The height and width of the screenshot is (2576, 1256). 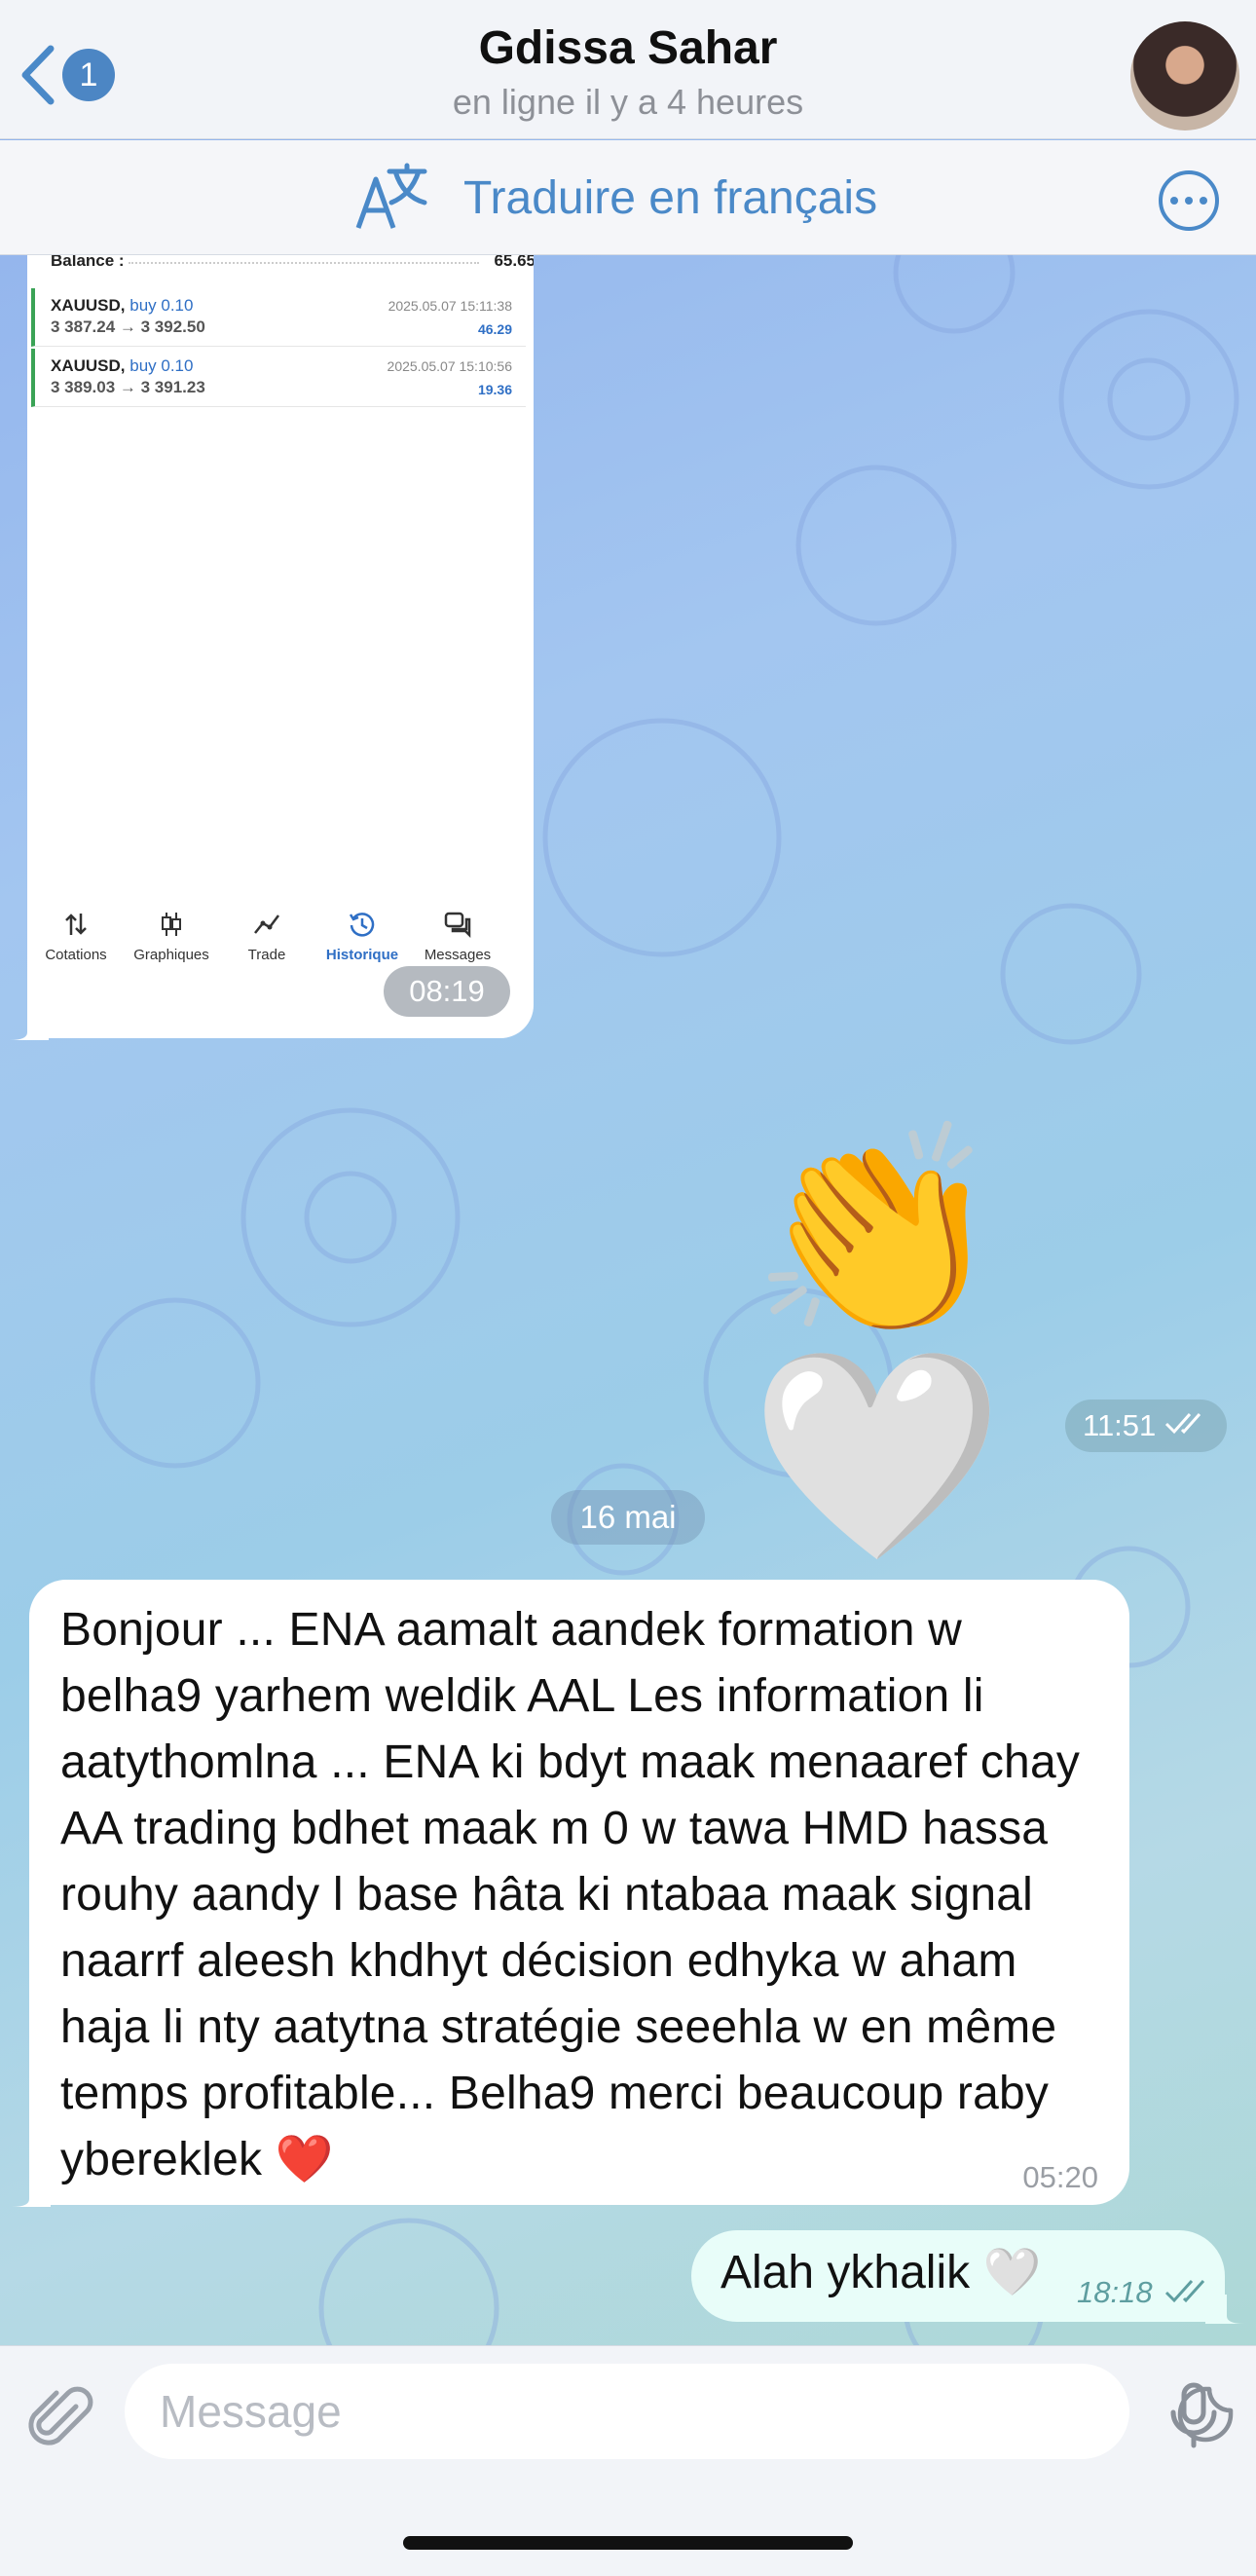 I want to click on message-field, so click(x=680, y=2411).